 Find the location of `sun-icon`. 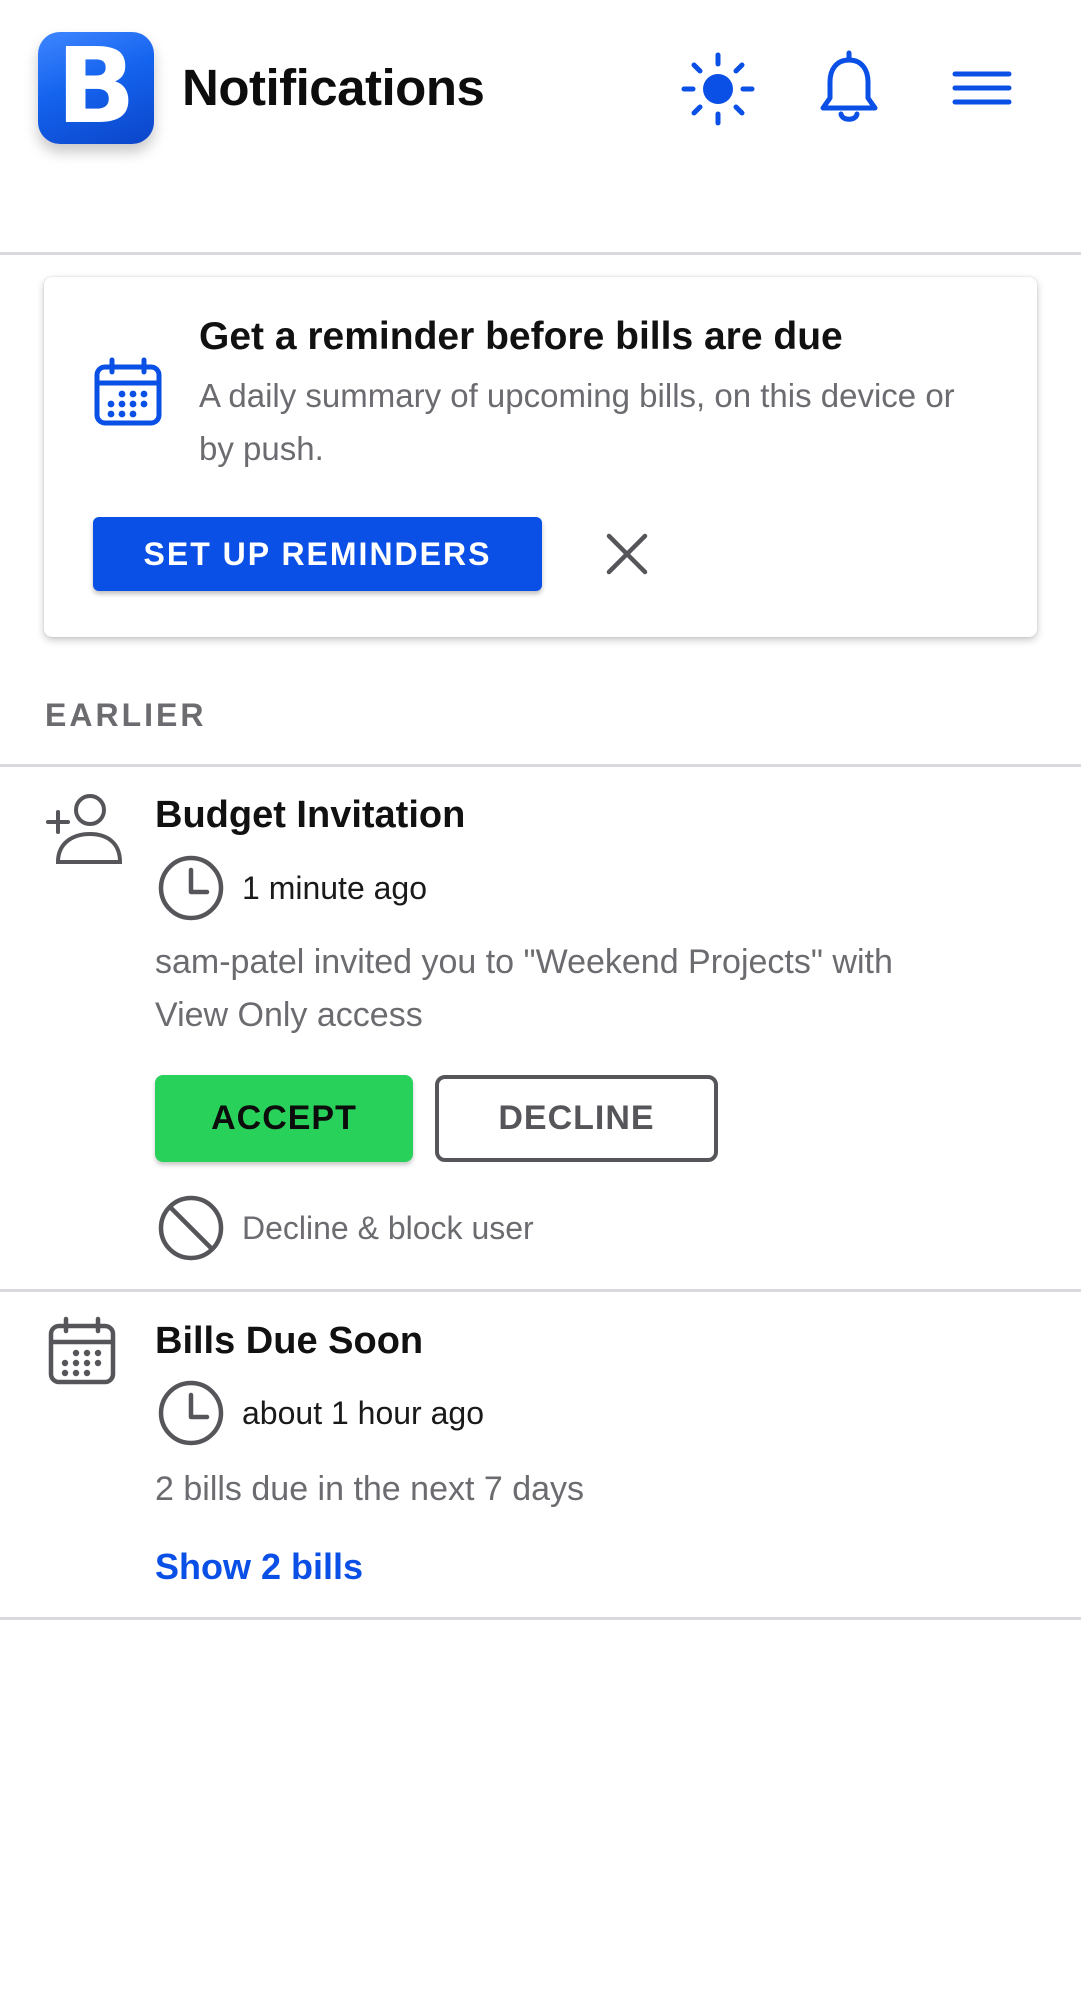

sun-icon is located at coordinates (718, 89).